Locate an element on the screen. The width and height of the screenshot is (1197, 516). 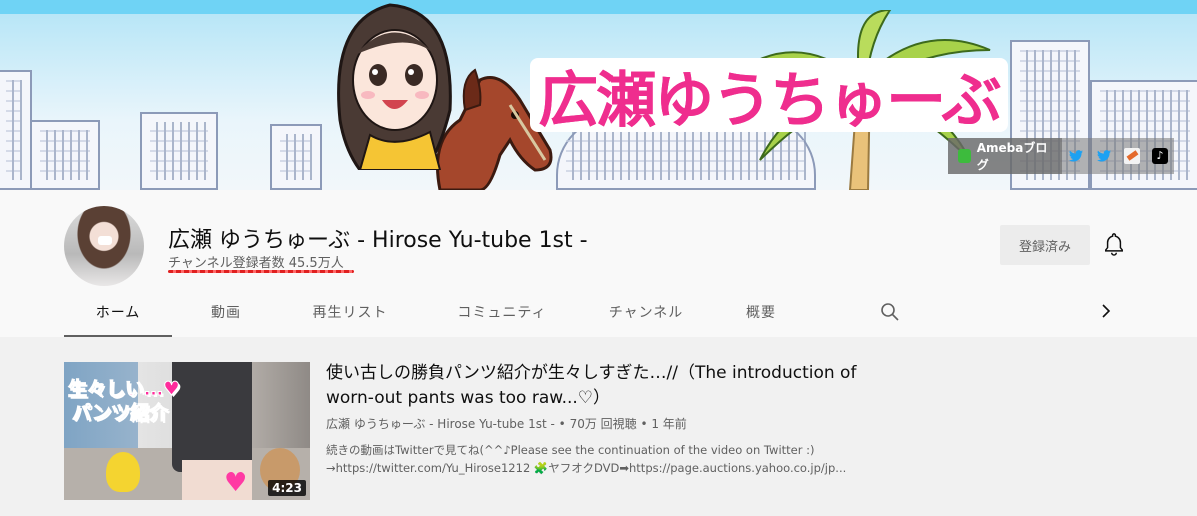
tiktok-icon: ♪ is located at coordinates (1160, 156).